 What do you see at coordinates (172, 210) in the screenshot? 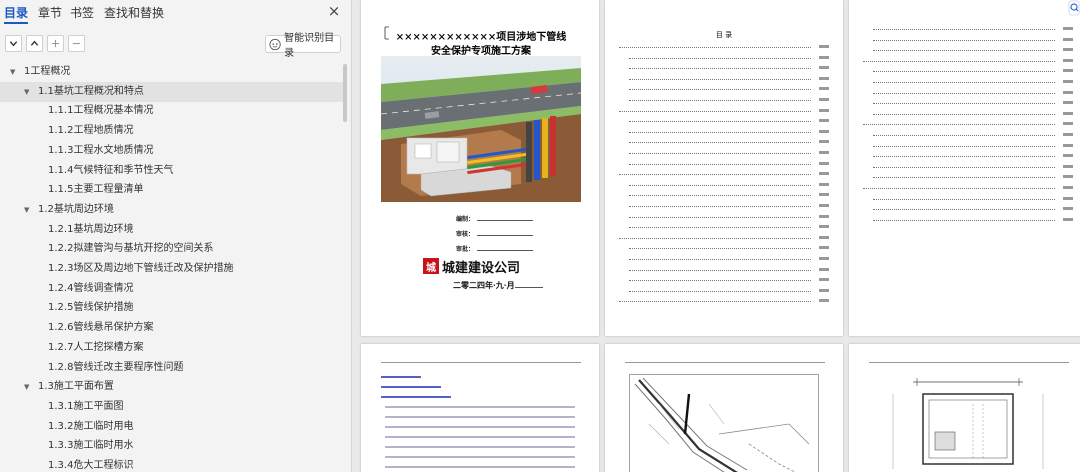
I see `toc-item: ▼ 1.2基坑周边环境` at bounding box center [172, 210].